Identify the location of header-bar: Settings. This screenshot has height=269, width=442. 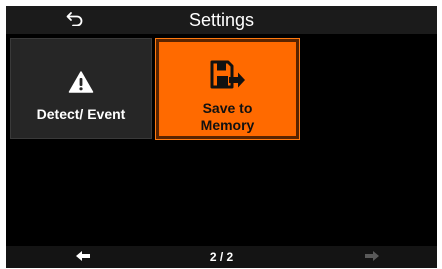
(221, 20).